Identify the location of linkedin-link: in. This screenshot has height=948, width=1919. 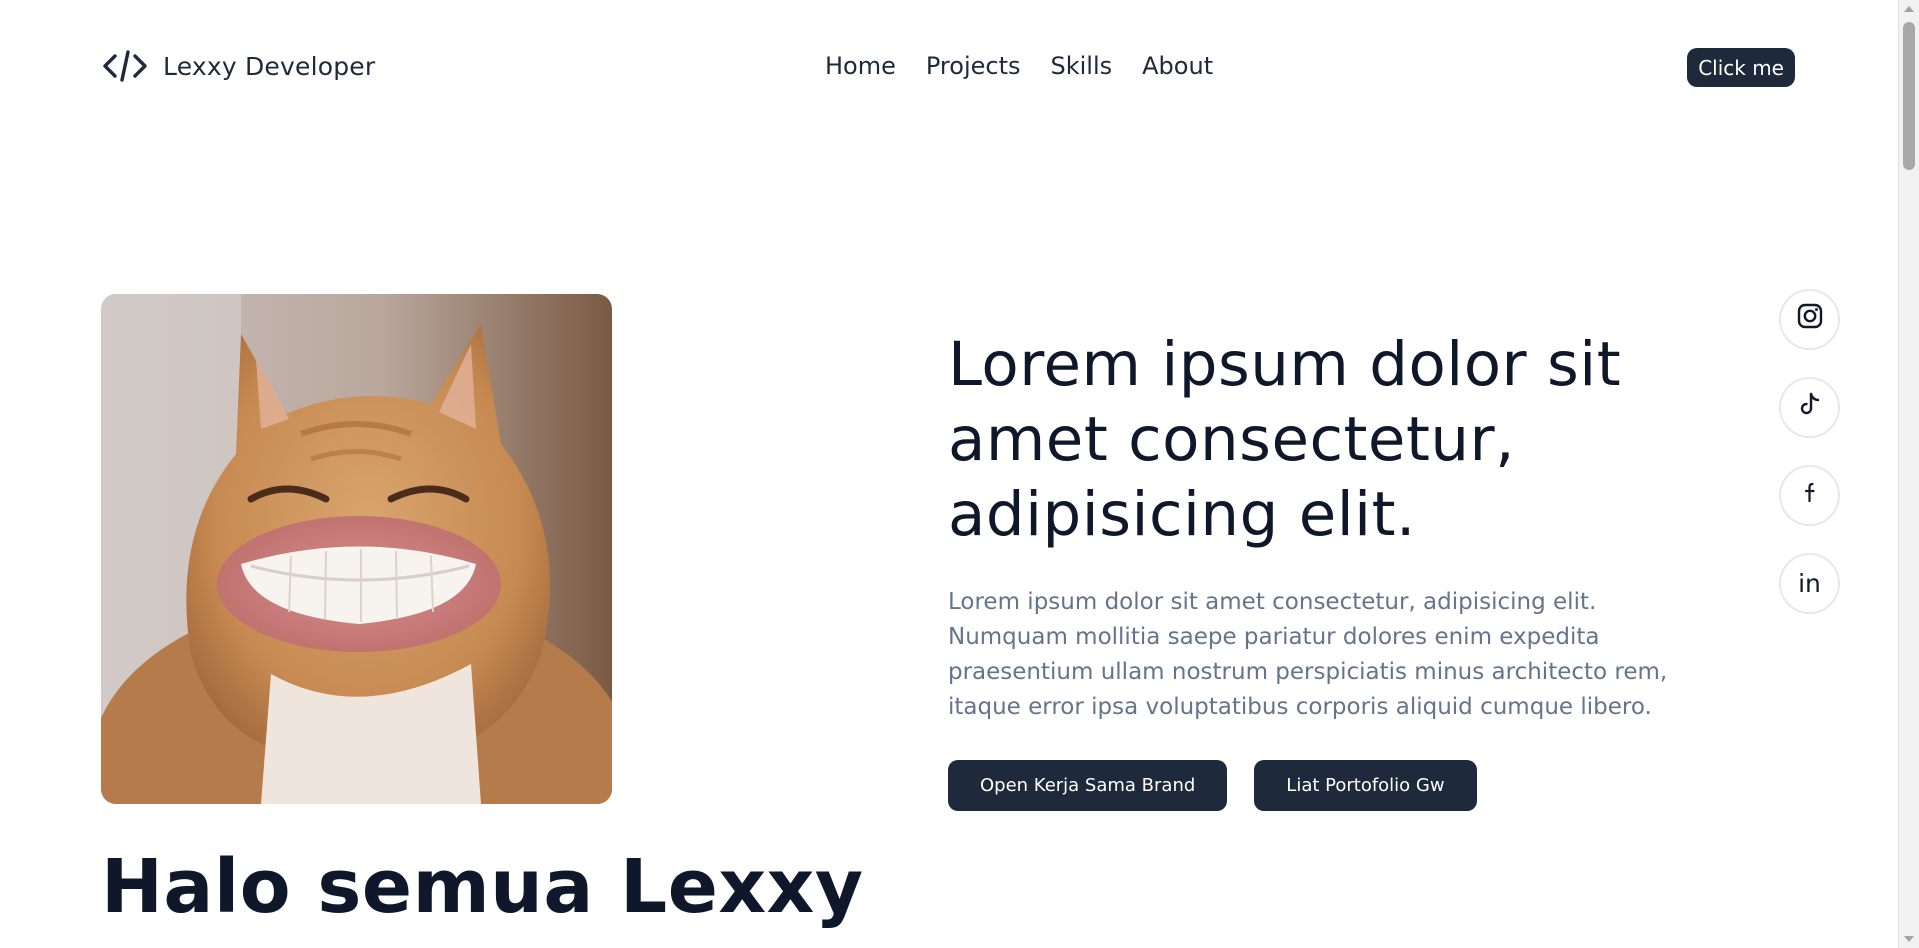
(1809, 583).